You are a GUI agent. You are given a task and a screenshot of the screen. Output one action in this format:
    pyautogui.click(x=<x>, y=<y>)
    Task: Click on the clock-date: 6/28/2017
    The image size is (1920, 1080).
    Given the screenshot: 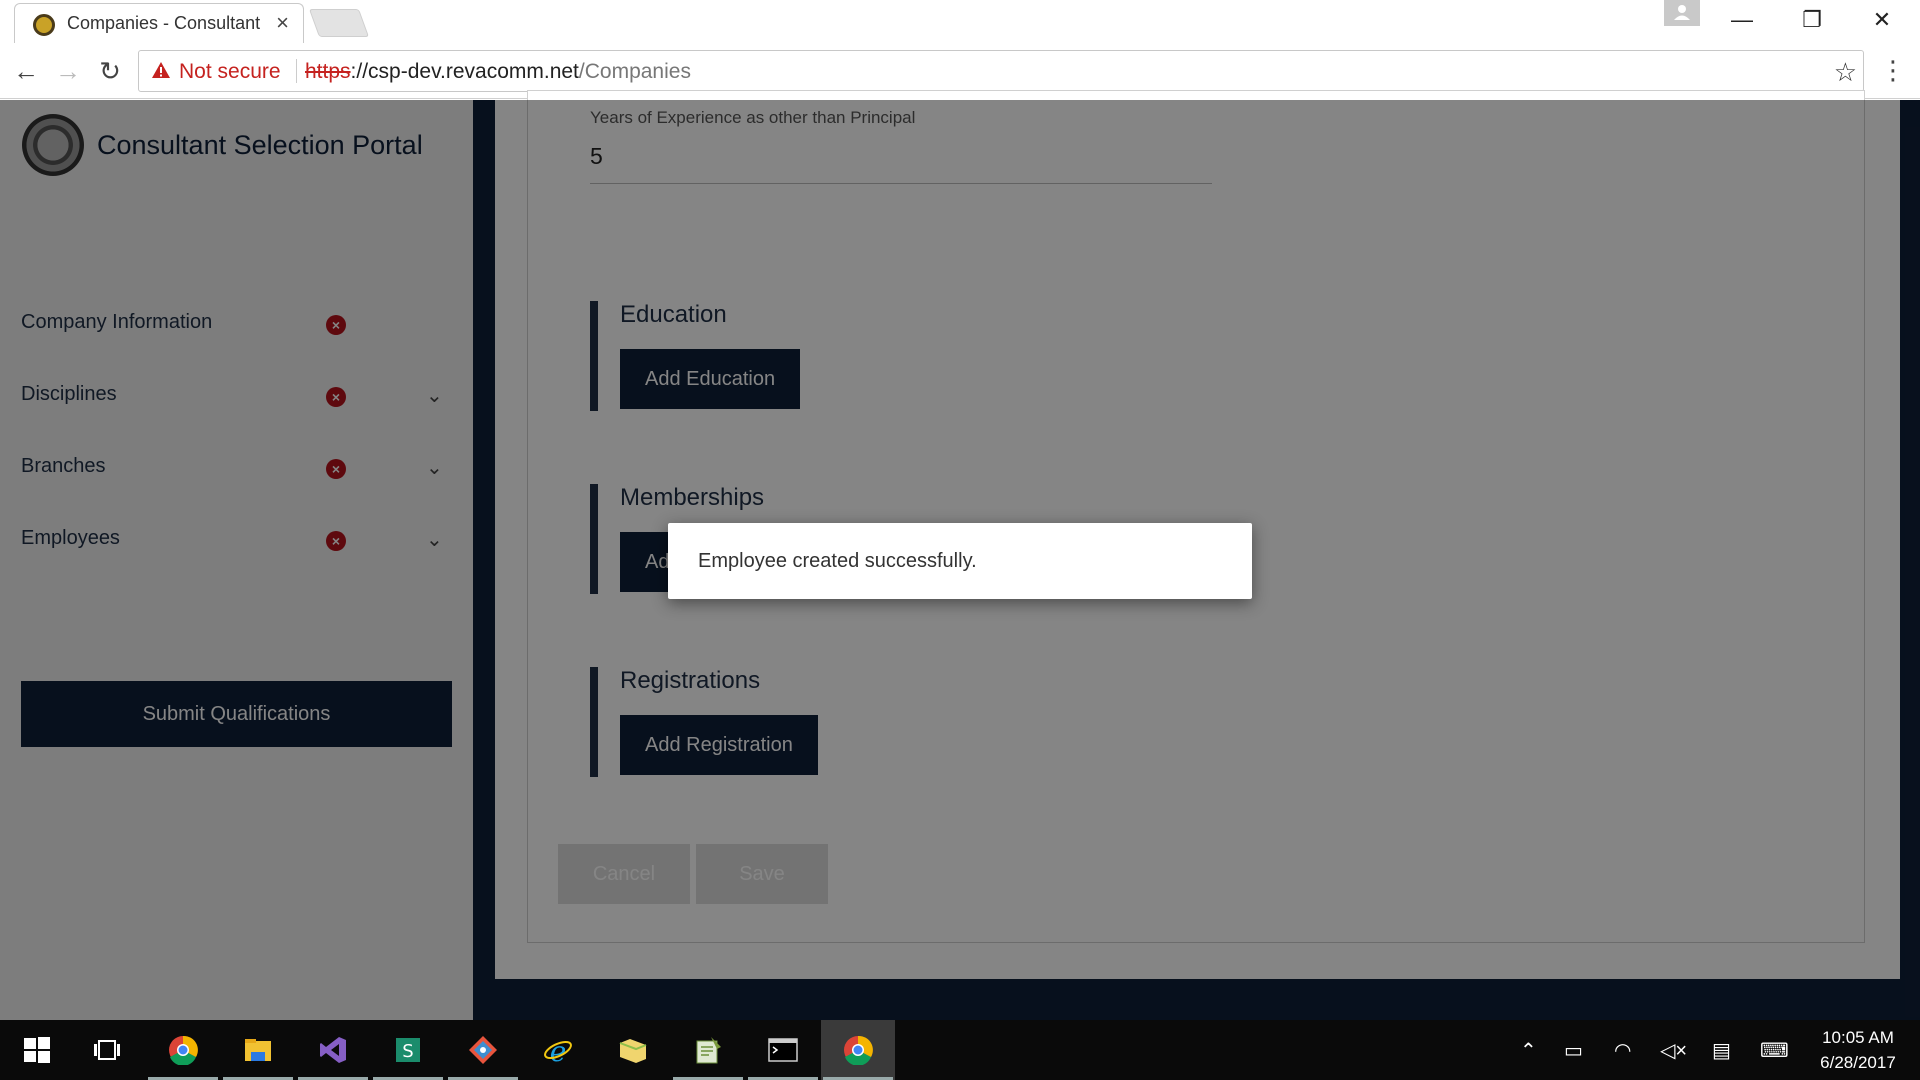 What is the action you would take?
    pyautogui.click(x=1858, y=1062)
    